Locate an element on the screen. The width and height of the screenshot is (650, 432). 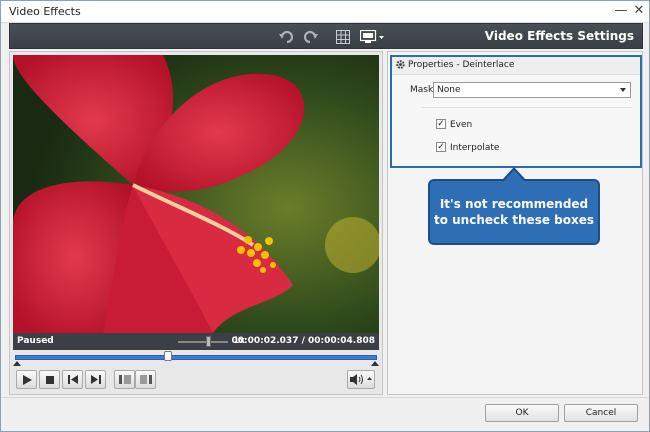
player-status-bar: Paused 1x 00:00:02.037 / 00:00:04.808 is located at coordinates (196, 341).